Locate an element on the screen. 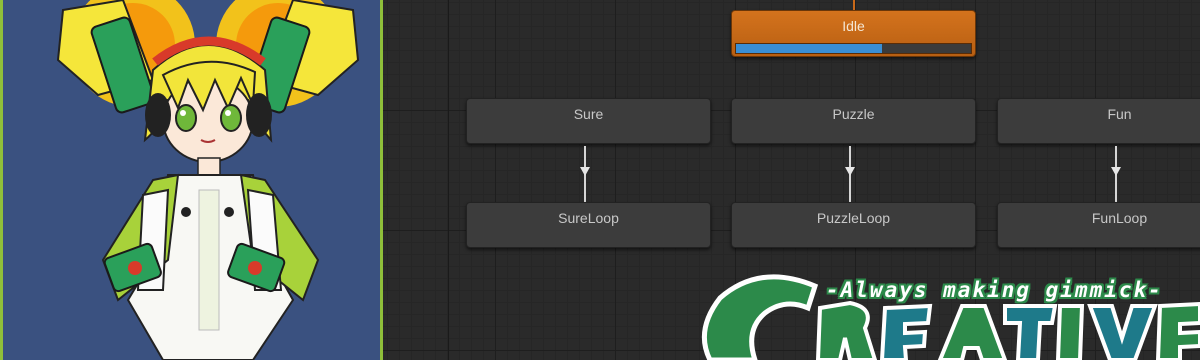  idle-entry-connector is located at coordinates (854, 5).